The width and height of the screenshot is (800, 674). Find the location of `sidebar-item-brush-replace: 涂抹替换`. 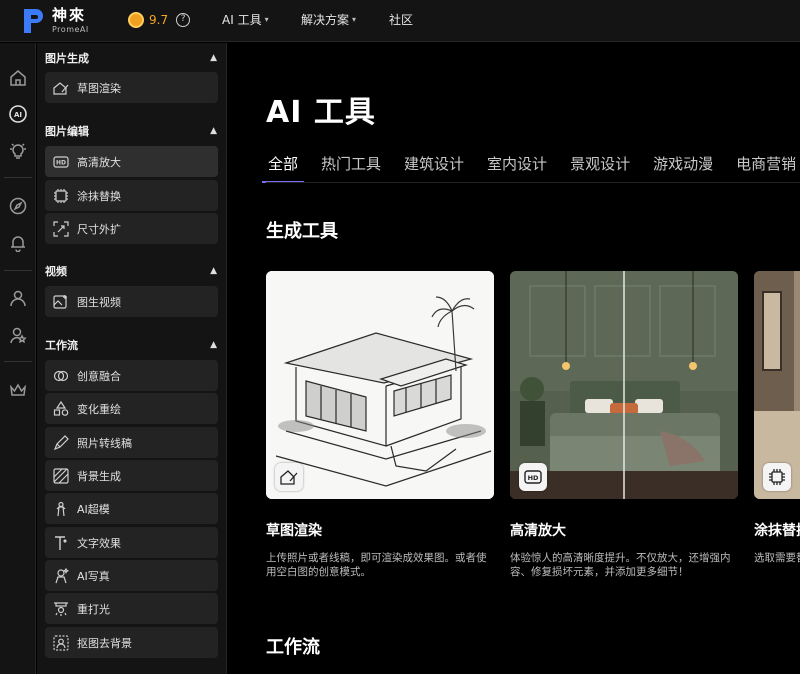

sidebar-item-brush-replace: 涂抹替换 is located at coordinates (131, 195).